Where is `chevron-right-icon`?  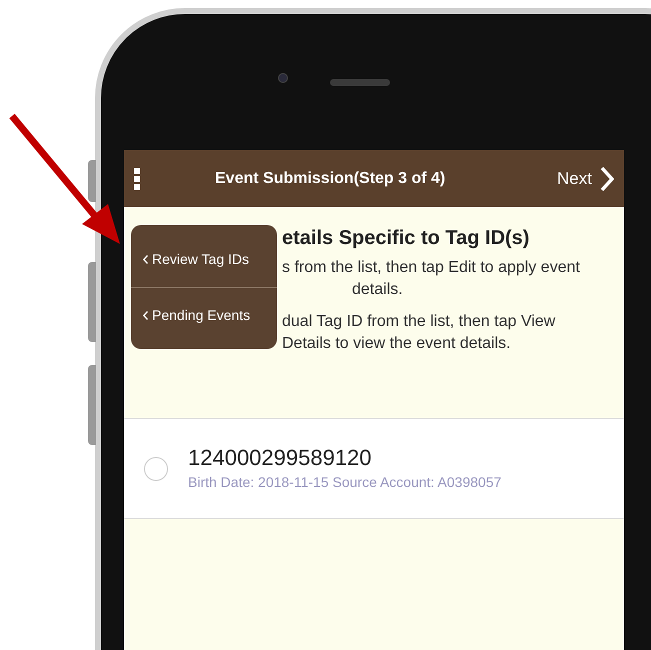 chevron-right-icon is located at coordinates (607, 179).